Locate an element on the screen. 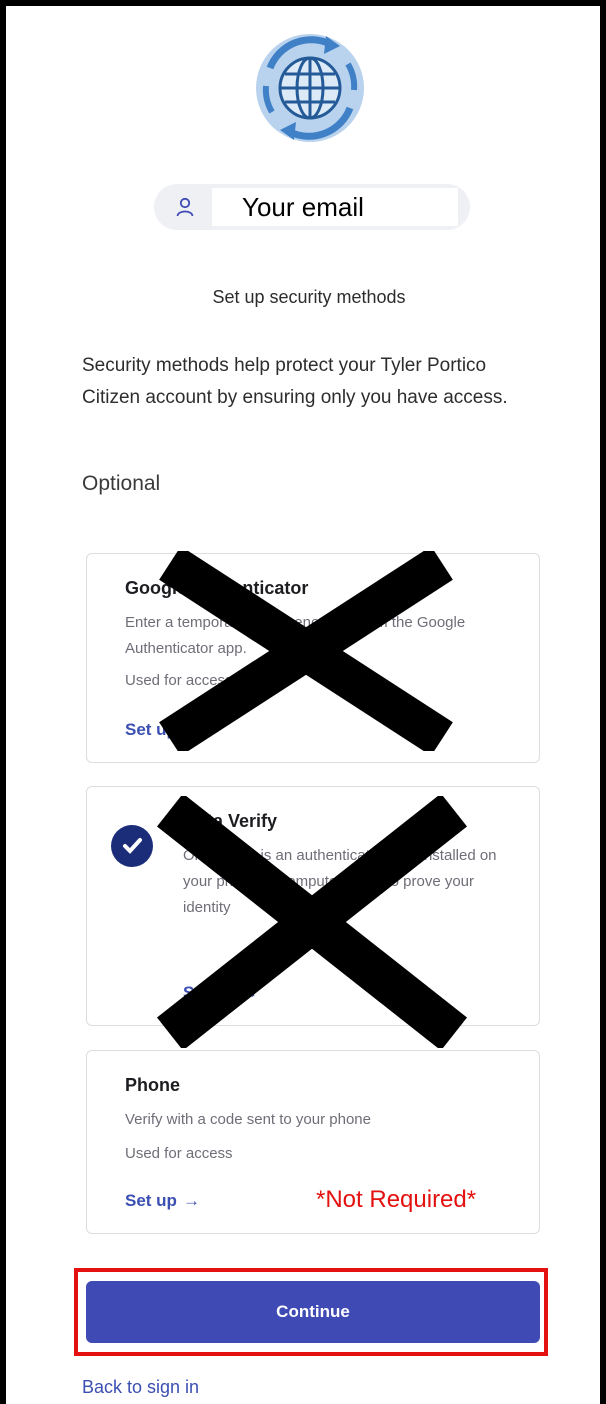 The height and width of the screenshot is (1404, 606). setup-link-google-authenticator: Set up → is located at coordinates (162, 730).